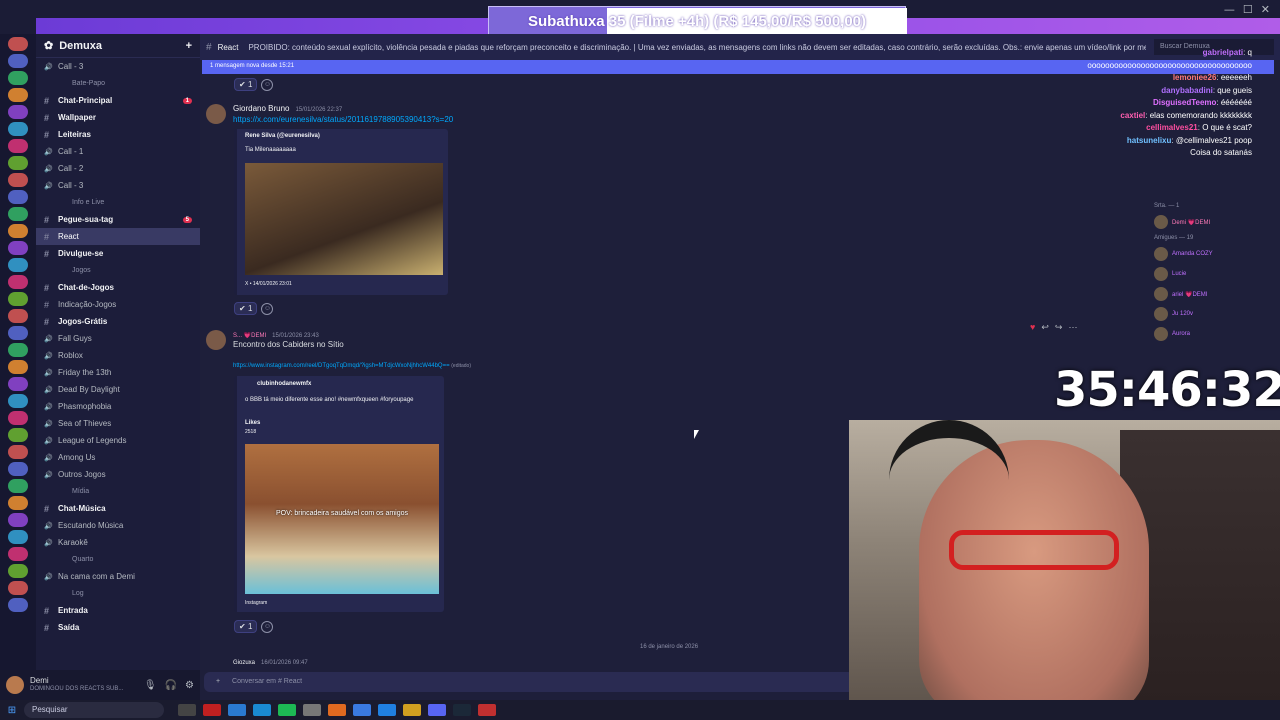 The width and height of the screenshot is (1280, 720). Describe the element at coordinates (189, 46) in the screenshot. I see `add-member-icon: +` at that location.